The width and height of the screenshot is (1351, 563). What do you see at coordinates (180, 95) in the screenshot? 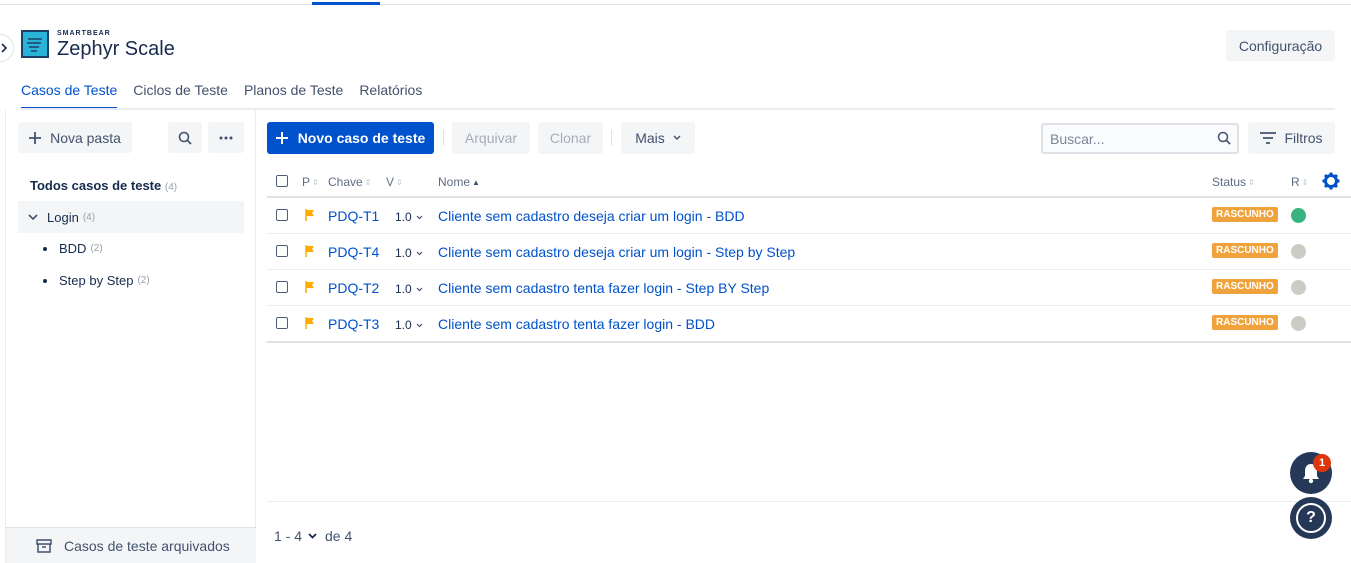
I see `tab-test-cycles: Ciclos de Teste` at bounding box center [180, 95].